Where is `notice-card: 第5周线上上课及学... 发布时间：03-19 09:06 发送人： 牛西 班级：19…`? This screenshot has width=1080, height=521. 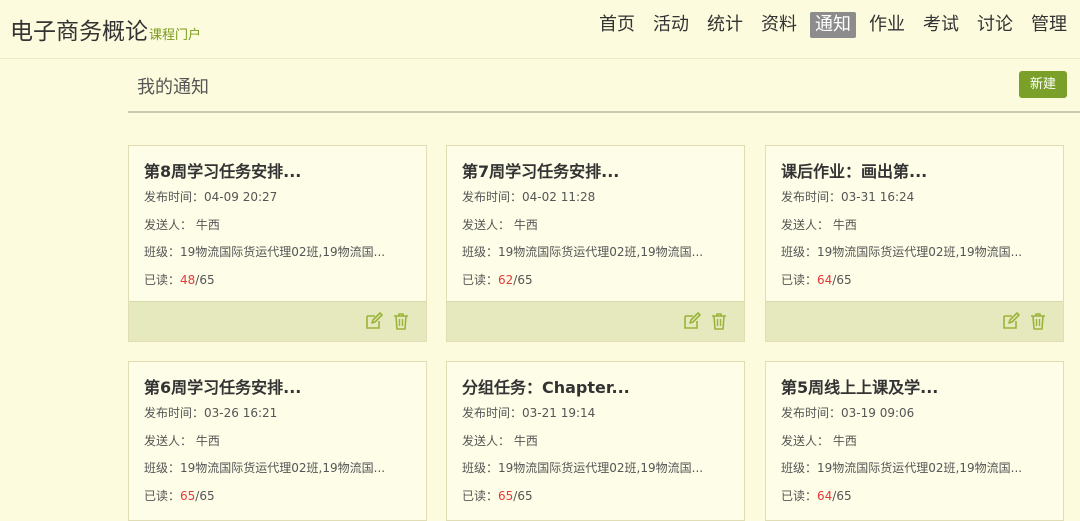
notice-card: 第5周线上上课及学... 发布时间：03-19 09:06 发送人： 牛西 班级：19… is located at coordinates (914, 441).